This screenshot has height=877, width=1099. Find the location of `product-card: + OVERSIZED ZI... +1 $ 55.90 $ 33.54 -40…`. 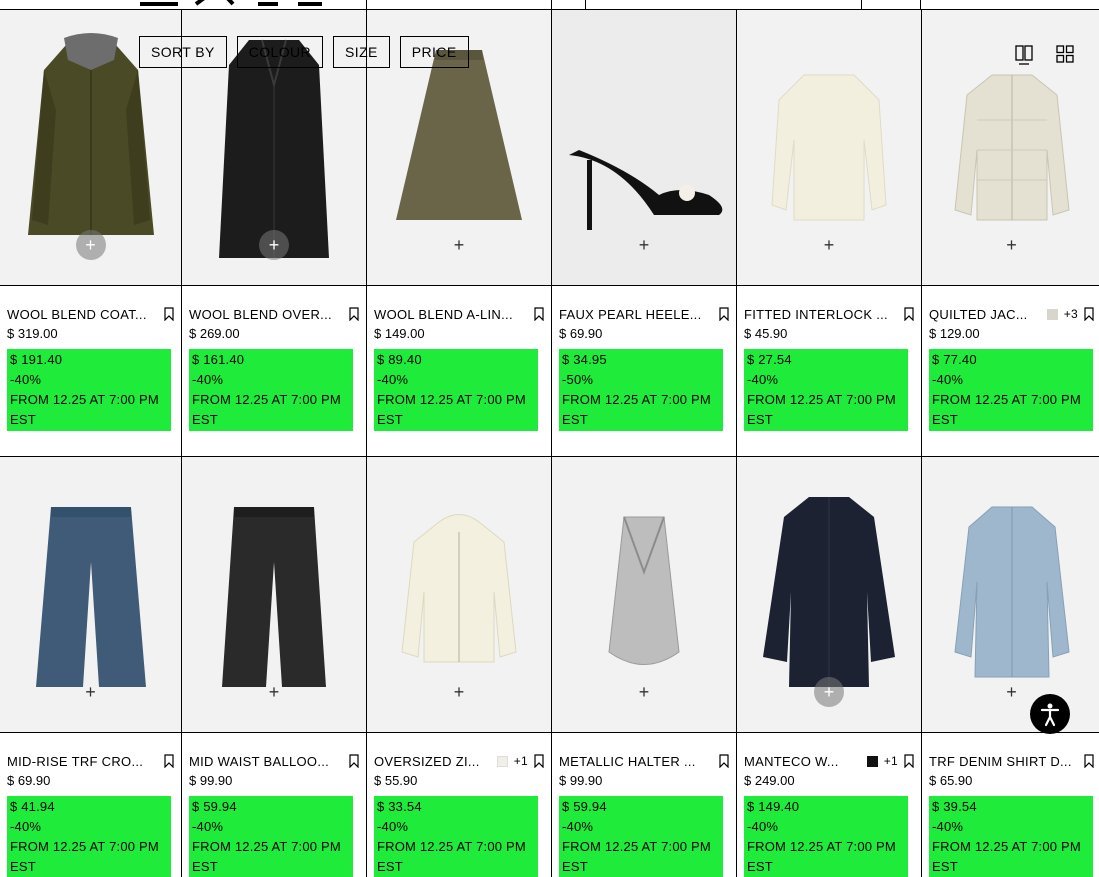

product-card: + OVERSIZED ZI... +1 $ 55.90 $ 33.54 -40… is located at coordinates (459, 667).